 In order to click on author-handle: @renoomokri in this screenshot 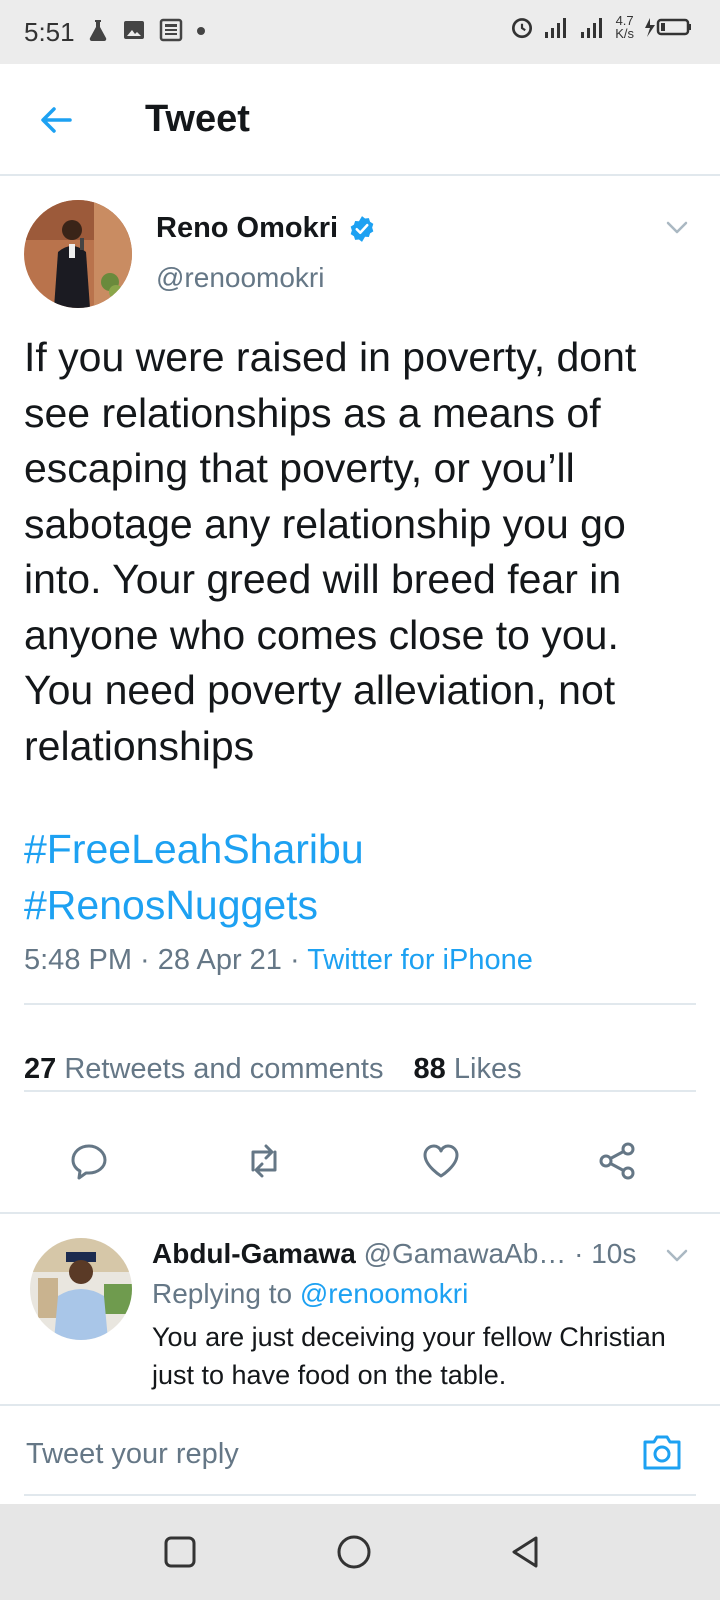, I will do `click(240, 278)`.